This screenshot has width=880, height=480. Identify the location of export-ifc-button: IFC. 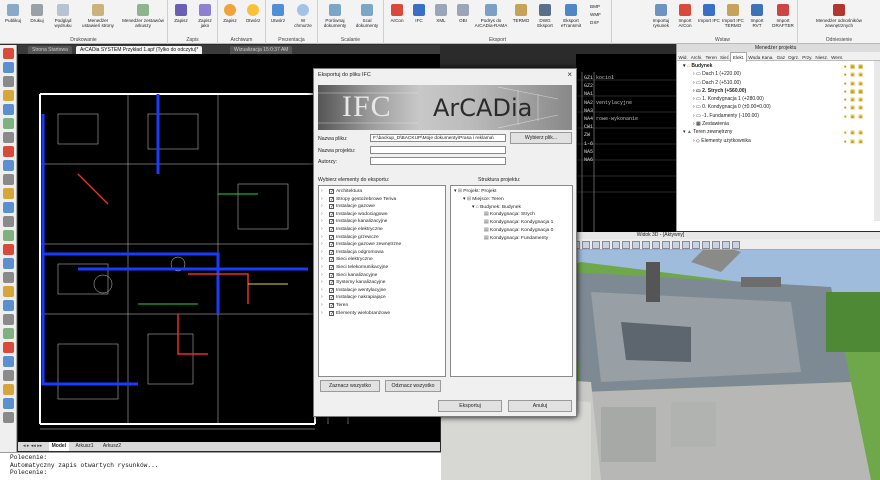
(419, 13).